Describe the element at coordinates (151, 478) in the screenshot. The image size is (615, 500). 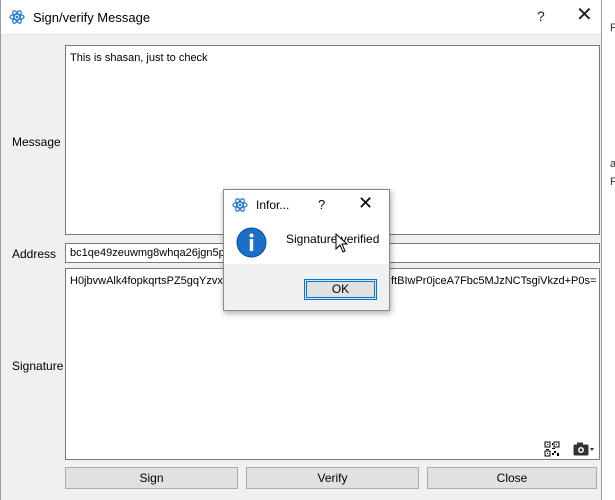
I see `sign-button: Sign` at that location.